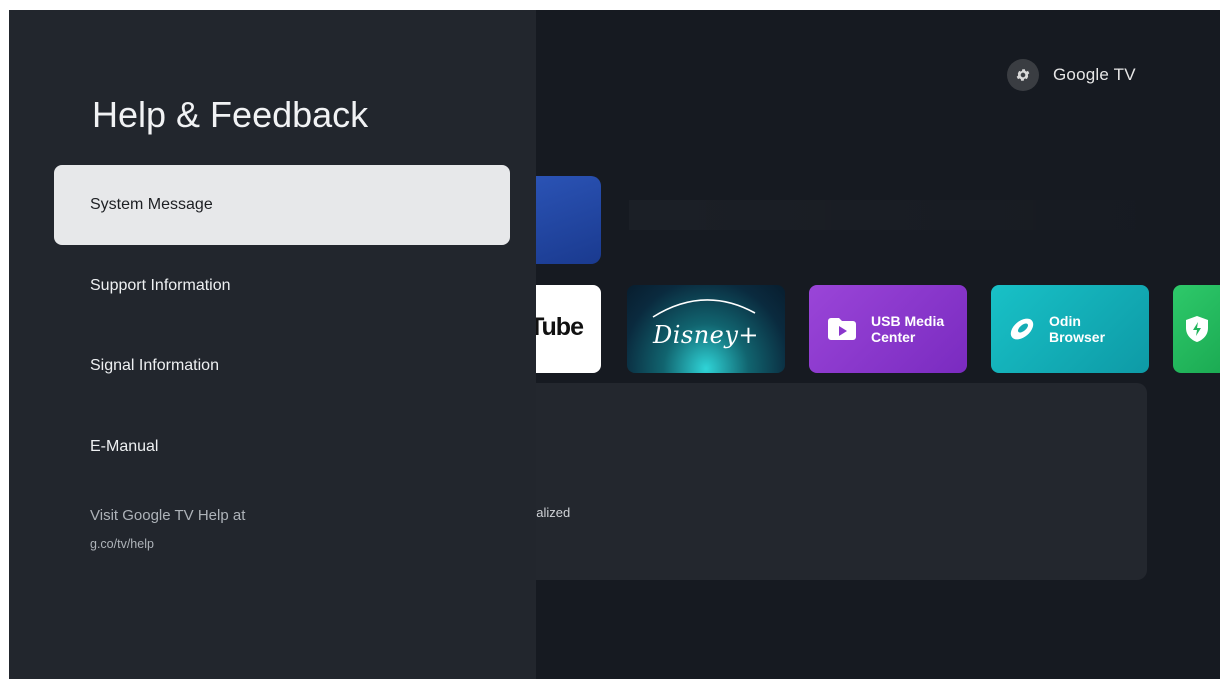  I want to click on app-label: USB Media Center, so click(908, 329).